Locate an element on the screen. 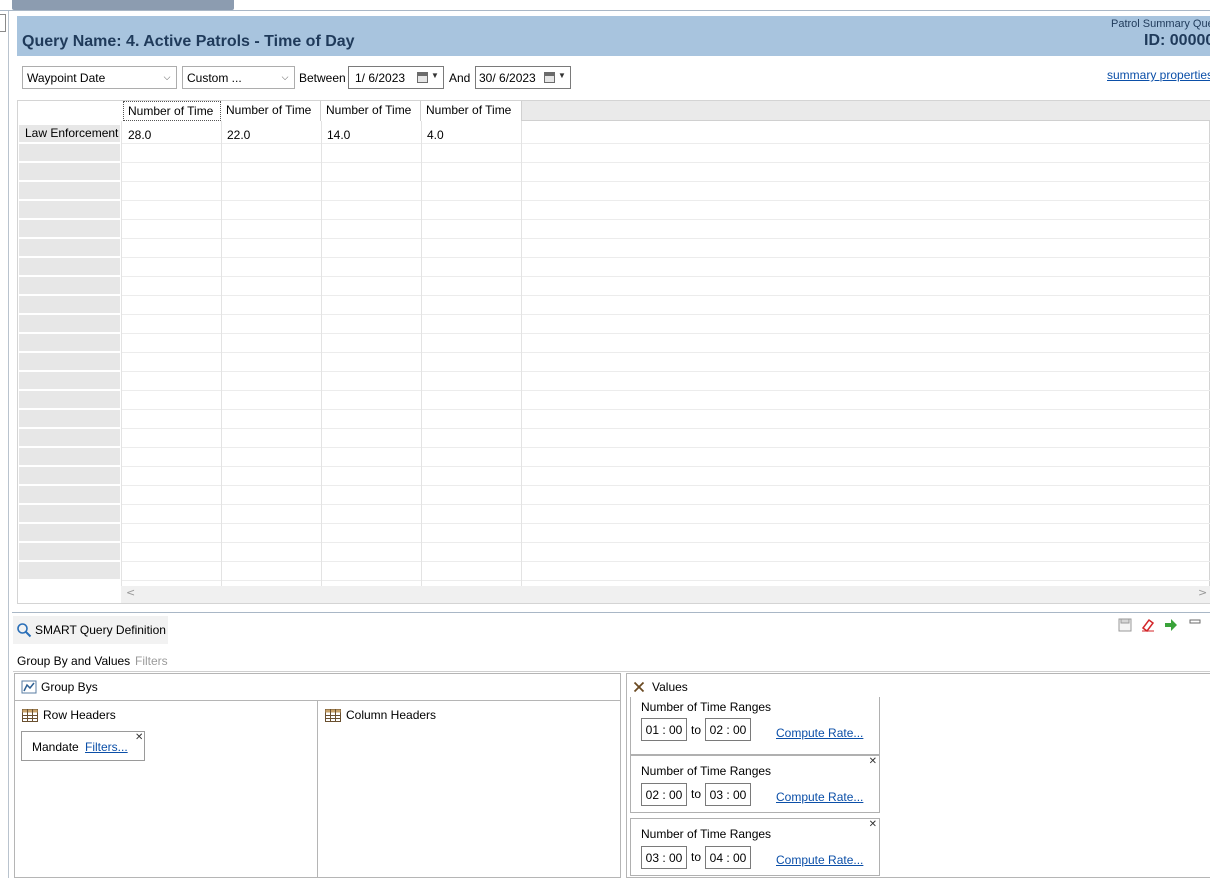  run-arrow-icon is located at coordinates (1171, 625).